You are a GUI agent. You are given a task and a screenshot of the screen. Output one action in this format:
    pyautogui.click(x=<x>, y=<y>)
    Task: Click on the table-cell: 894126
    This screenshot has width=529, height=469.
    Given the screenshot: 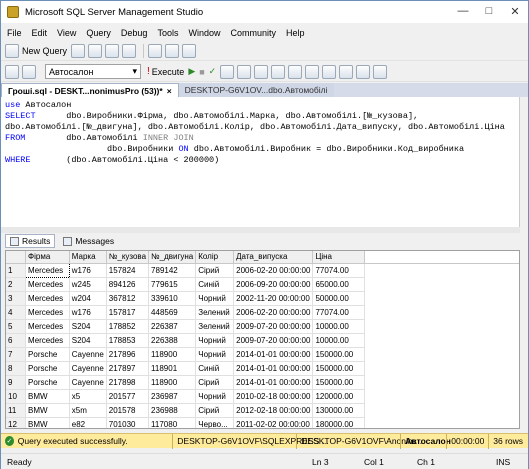 What is the action you would take?
    pyautogui.click(x=128, y=284)
    